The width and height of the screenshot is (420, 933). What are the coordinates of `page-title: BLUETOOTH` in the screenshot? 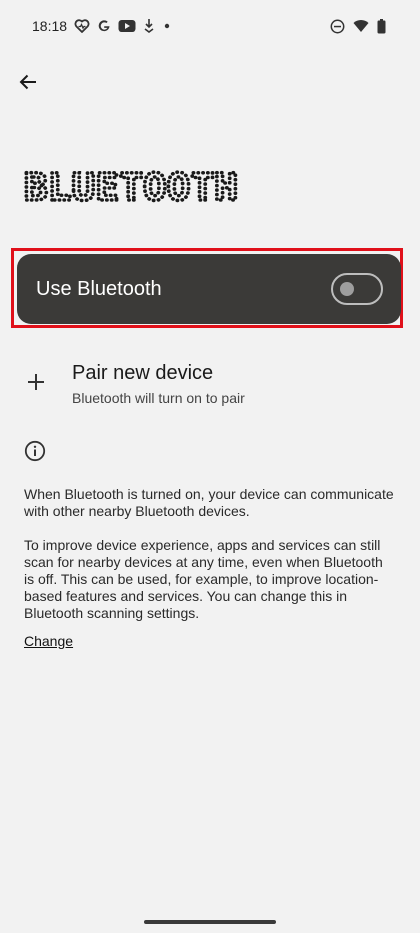 It's located at (139, 188).